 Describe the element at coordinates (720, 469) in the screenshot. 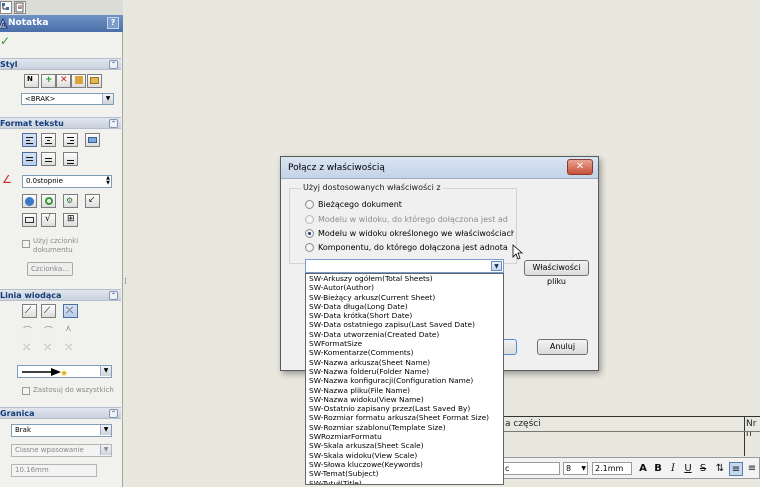

I see `superscript-icon: ⇅` at that location.